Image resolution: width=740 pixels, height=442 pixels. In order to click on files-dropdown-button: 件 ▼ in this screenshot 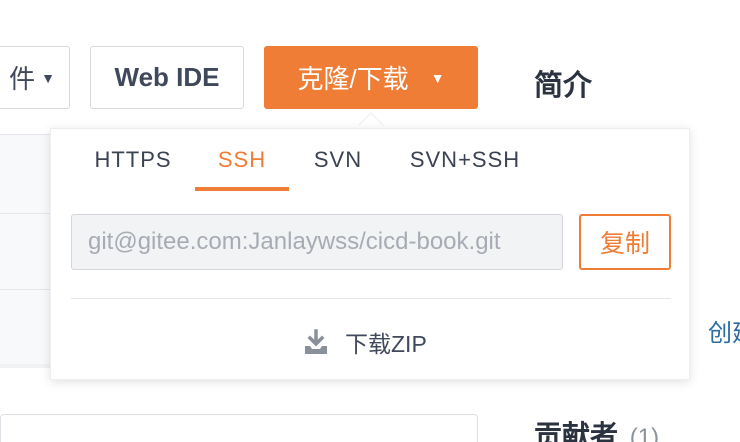, I will do `click(35, 77)`.